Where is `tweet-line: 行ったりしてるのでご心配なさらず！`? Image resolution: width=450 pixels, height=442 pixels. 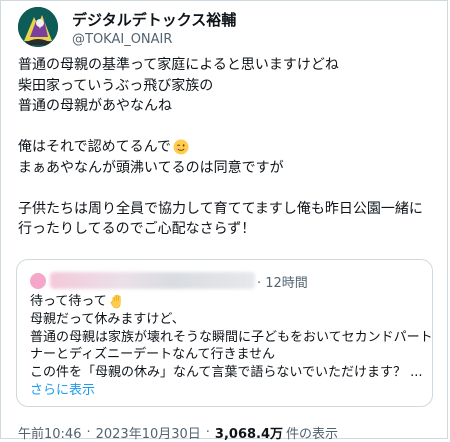 tweet-line: 行ったりしてるのでご心配なさらず！ is located at coordinates (137, 229).